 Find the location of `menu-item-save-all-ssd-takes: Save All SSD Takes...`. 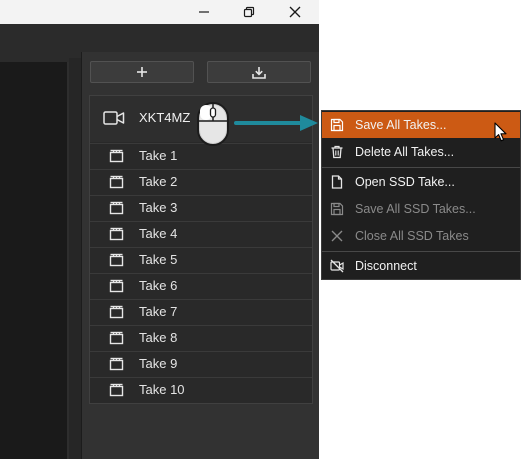

menu-item-save-all-ssd-takes: Save All SSD Takes... is located at coordinates (421, 209).